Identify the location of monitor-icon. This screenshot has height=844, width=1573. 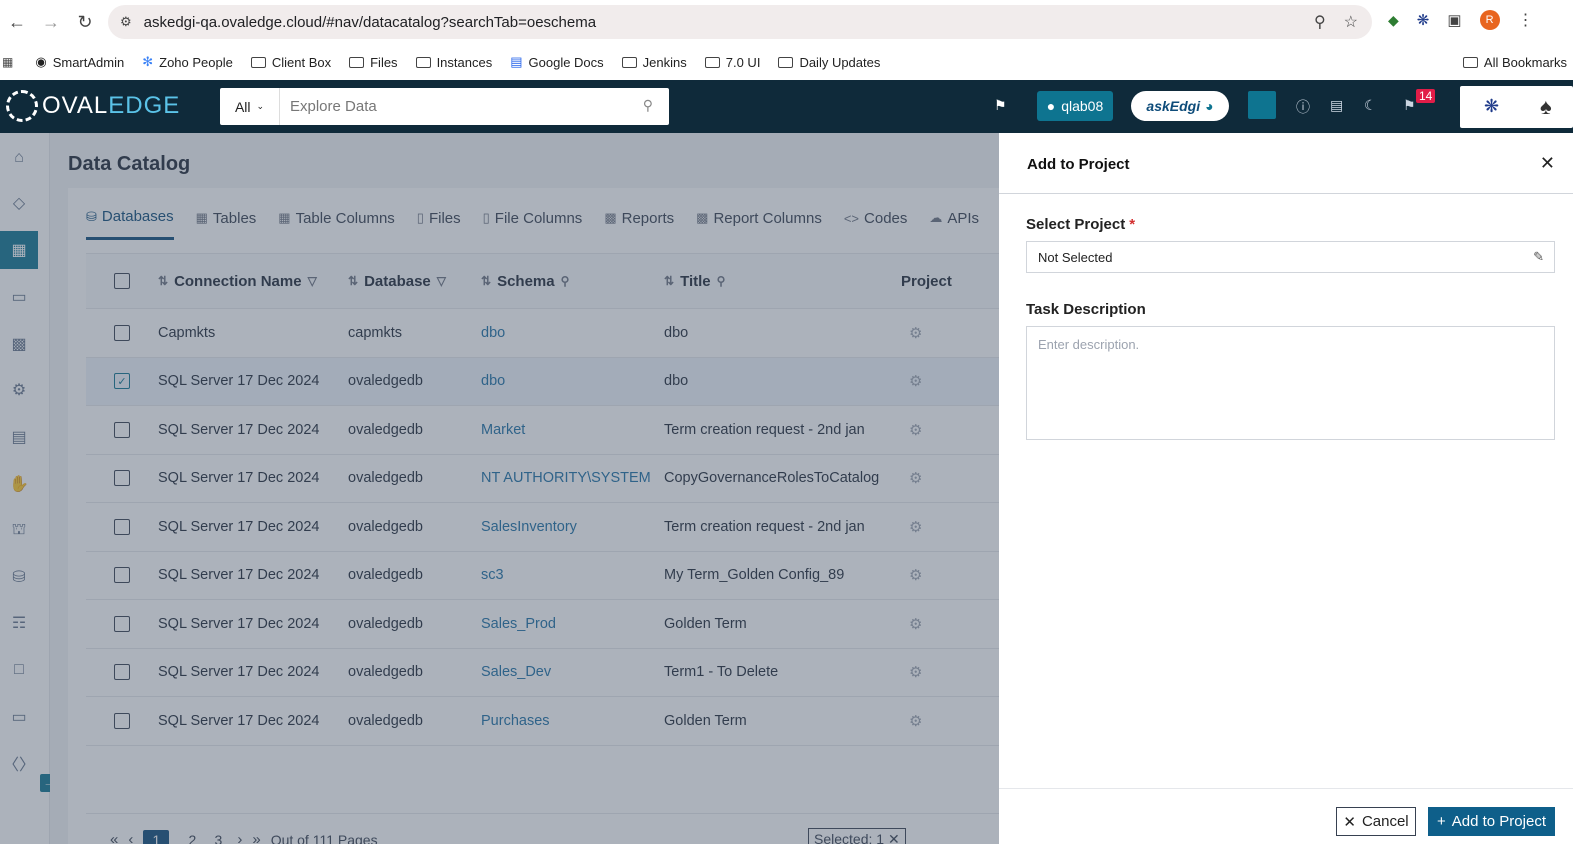
(1262, 105).